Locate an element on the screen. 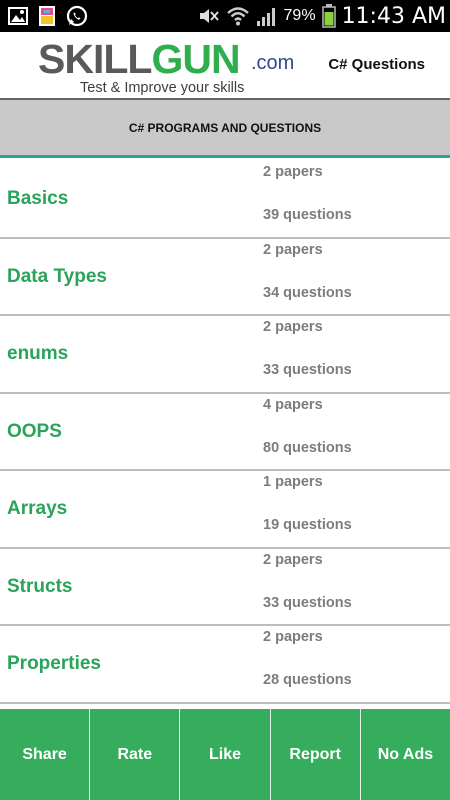 This screenshot has width=450, height=800. topic-name: Properties is located at coordinates (54, 663).